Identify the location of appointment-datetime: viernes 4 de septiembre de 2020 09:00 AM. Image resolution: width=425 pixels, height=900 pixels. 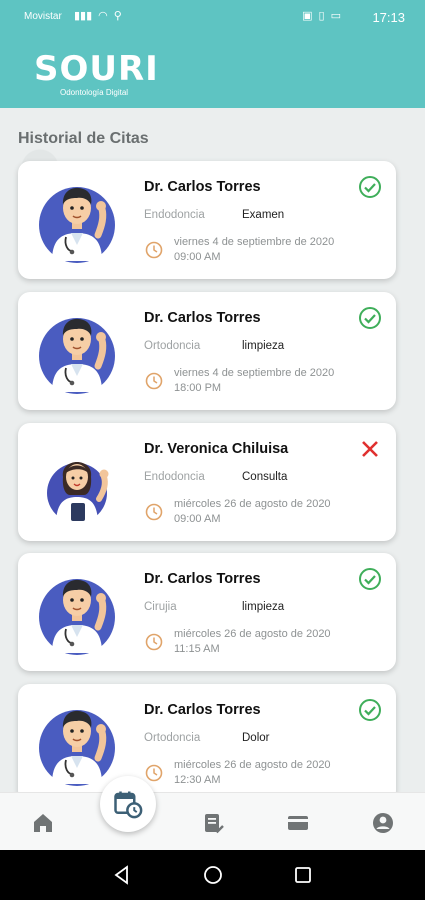
(254, 250).